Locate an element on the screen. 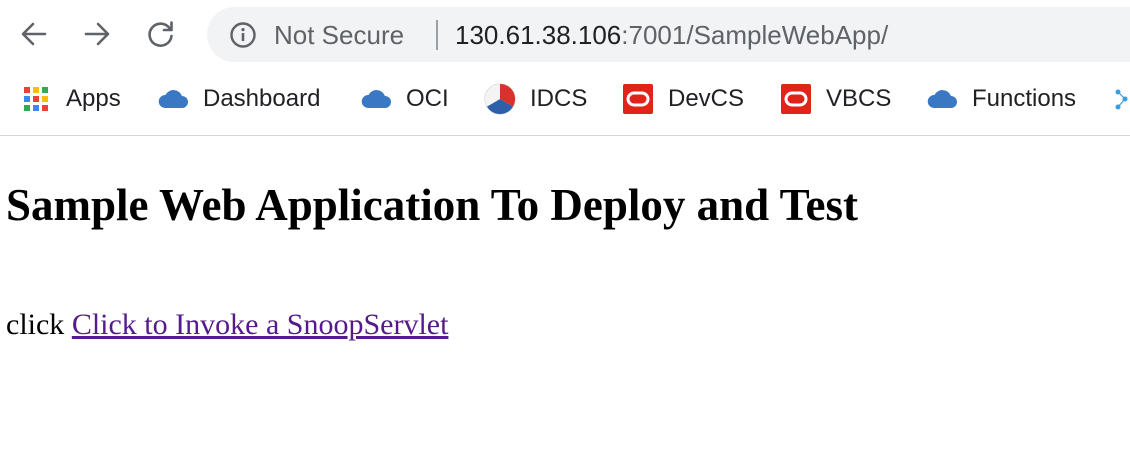 This screenshot has height=462, width=1130. bookmark-label: Dashboard is located at coordinates (262, 98).